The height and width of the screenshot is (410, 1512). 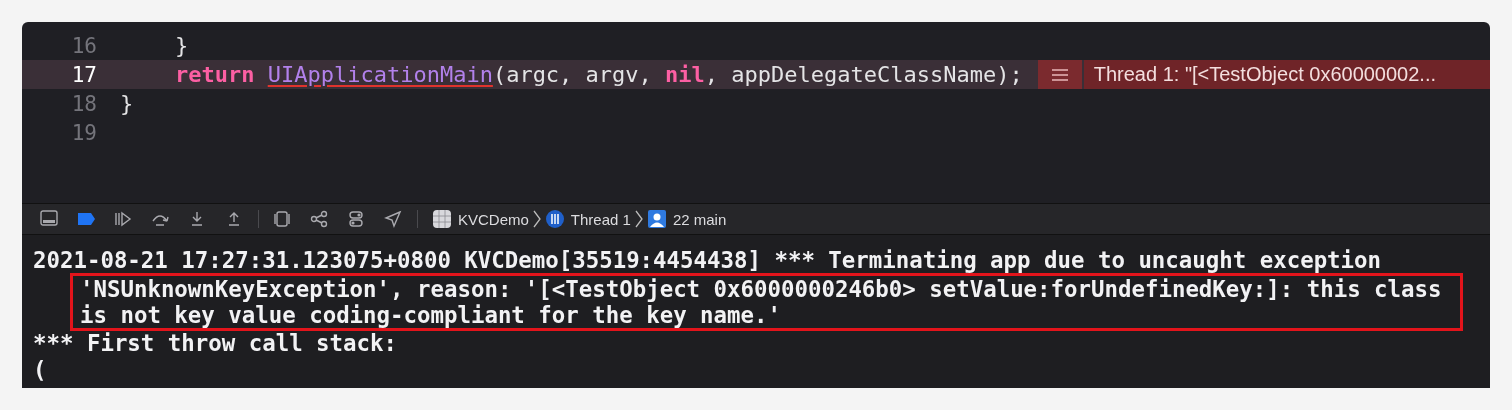 What do you see at coordinates (554, 219) in the screenshot?
I see `thread-icon` at bounding box center [554, 219].